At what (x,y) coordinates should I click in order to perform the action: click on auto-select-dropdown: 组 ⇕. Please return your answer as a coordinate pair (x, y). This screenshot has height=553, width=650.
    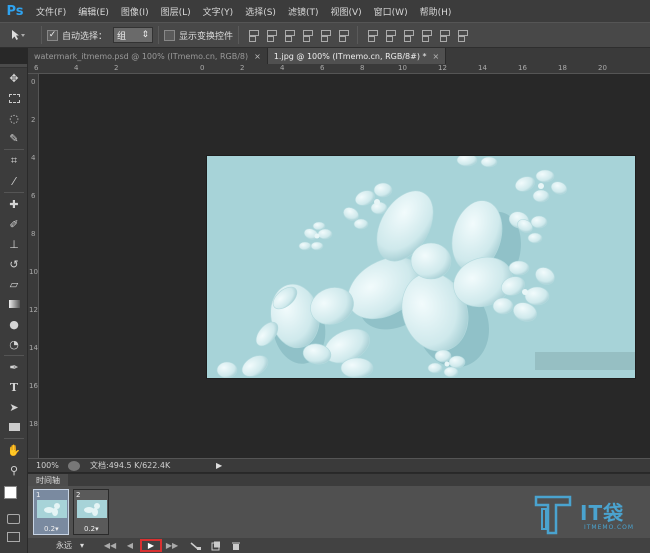
    Looking at the image, I should click on (133, 35).